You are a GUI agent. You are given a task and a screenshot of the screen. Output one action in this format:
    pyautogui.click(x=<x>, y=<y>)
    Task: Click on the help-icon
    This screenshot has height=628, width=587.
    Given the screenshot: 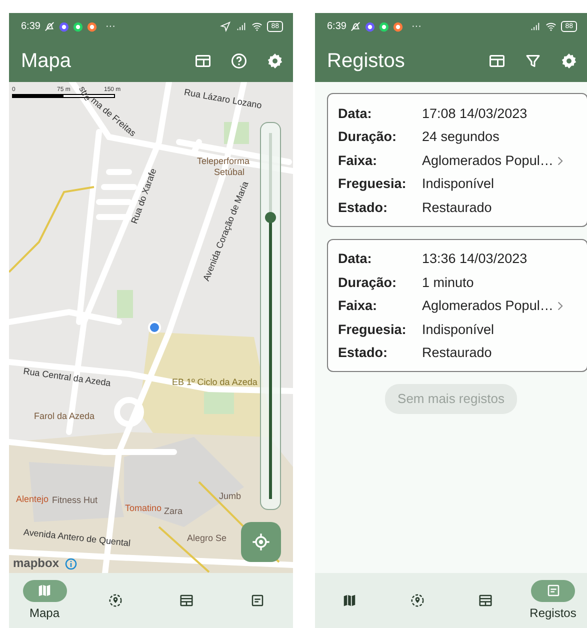 What is the action you would take?
    pyautogui.click(x=239, y=61)
    